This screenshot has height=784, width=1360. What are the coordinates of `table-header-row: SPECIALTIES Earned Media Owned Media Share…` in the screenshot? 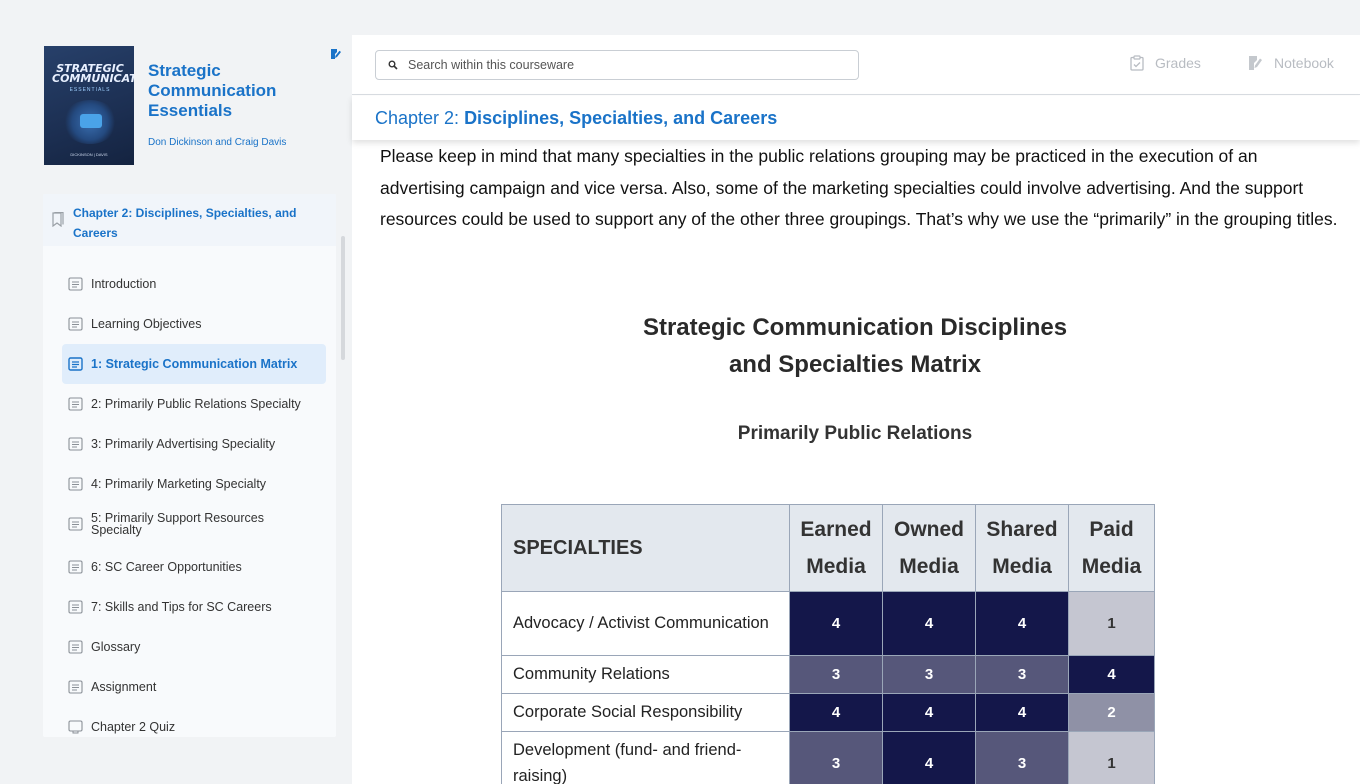 It's located at (828, 548).